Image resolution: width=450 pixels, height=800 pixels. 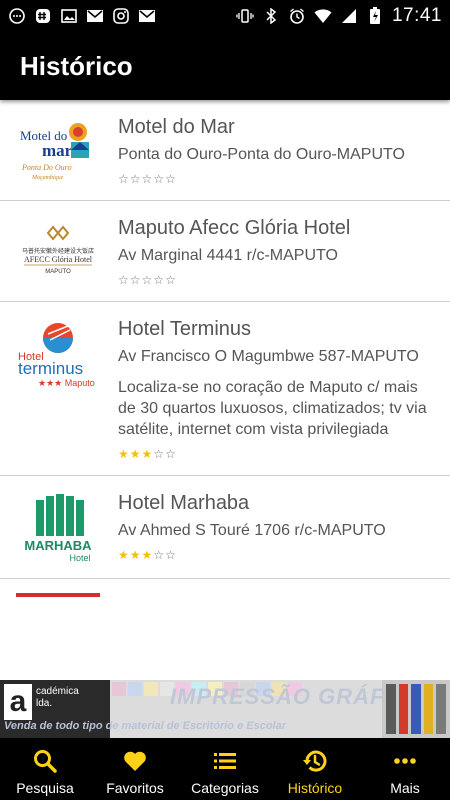 I want to click on bluetooth-icon, so click(x=271, y=16).